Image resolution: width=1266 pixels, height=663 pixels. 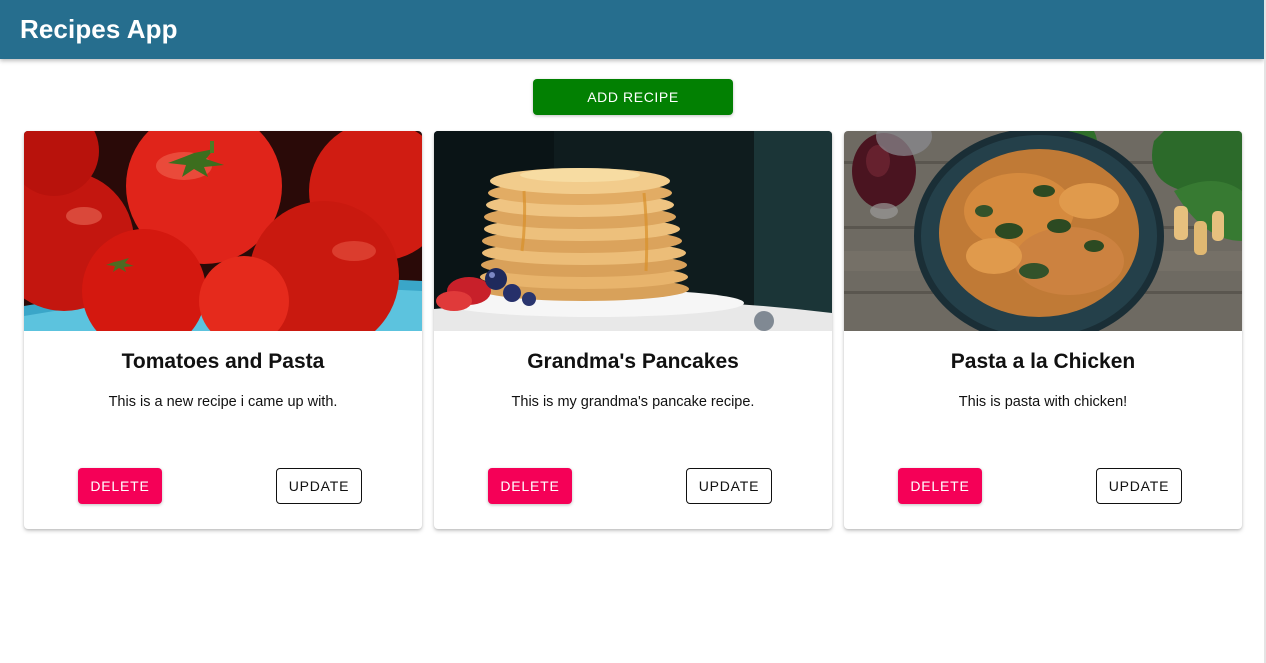 What do you see at coordinates (223, 402) in the screenshot?
I see `recipe-description: This is a new recipe i came up with.` at bounding box center [223, 402].